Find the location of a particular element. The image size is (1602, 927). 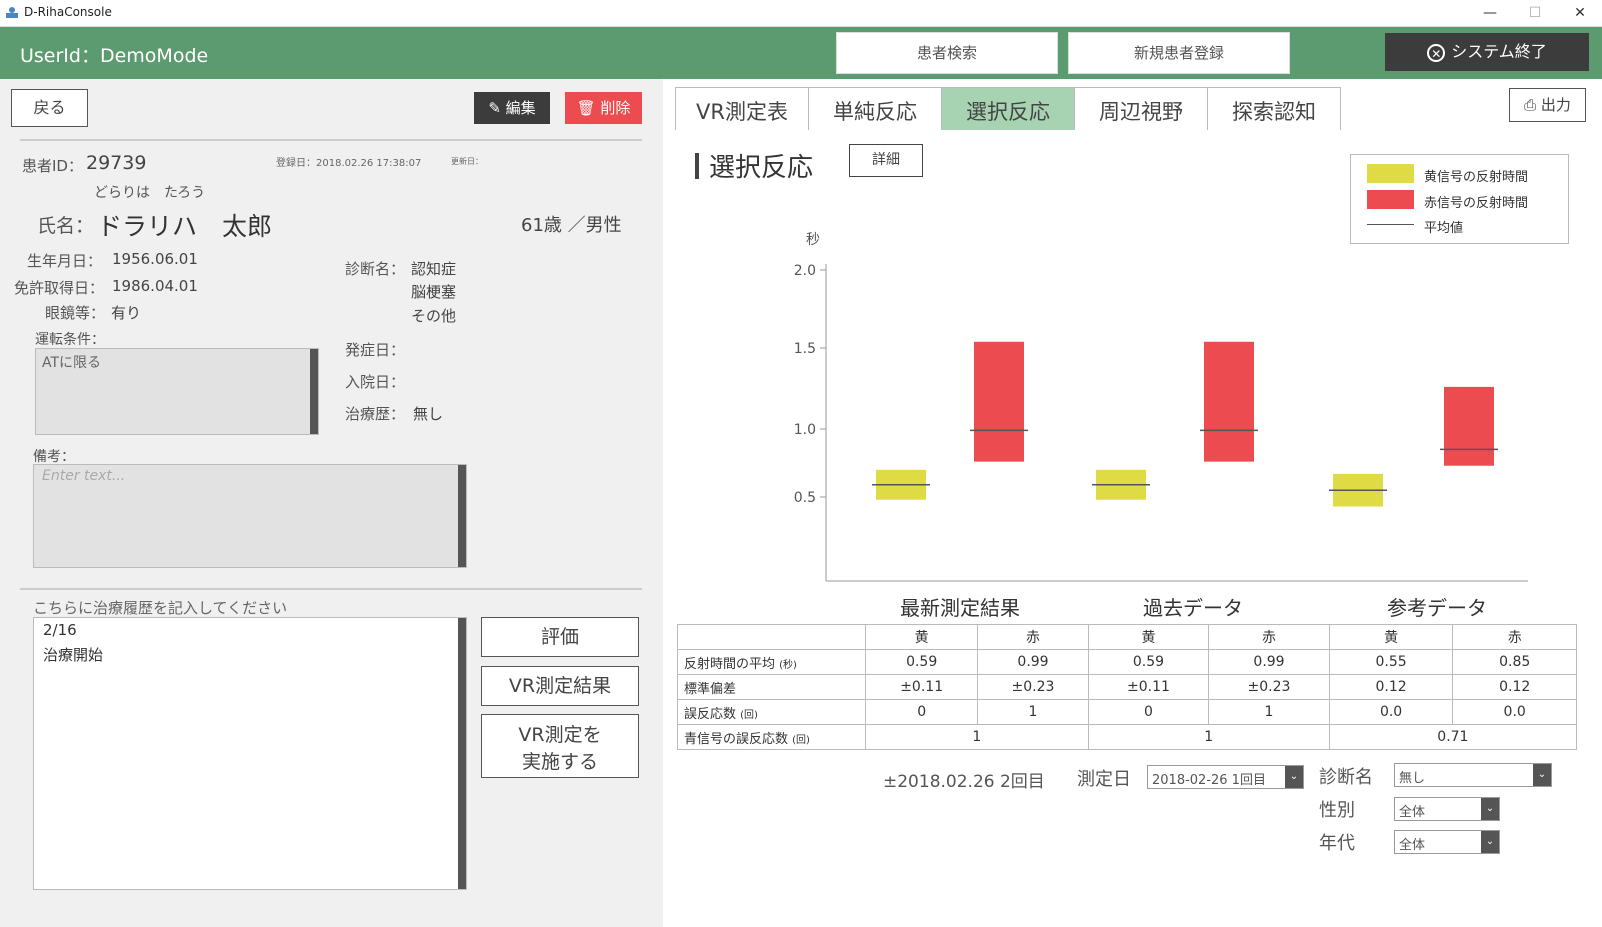

birth-label: 生年月日： is located at coordinates (65, 261).